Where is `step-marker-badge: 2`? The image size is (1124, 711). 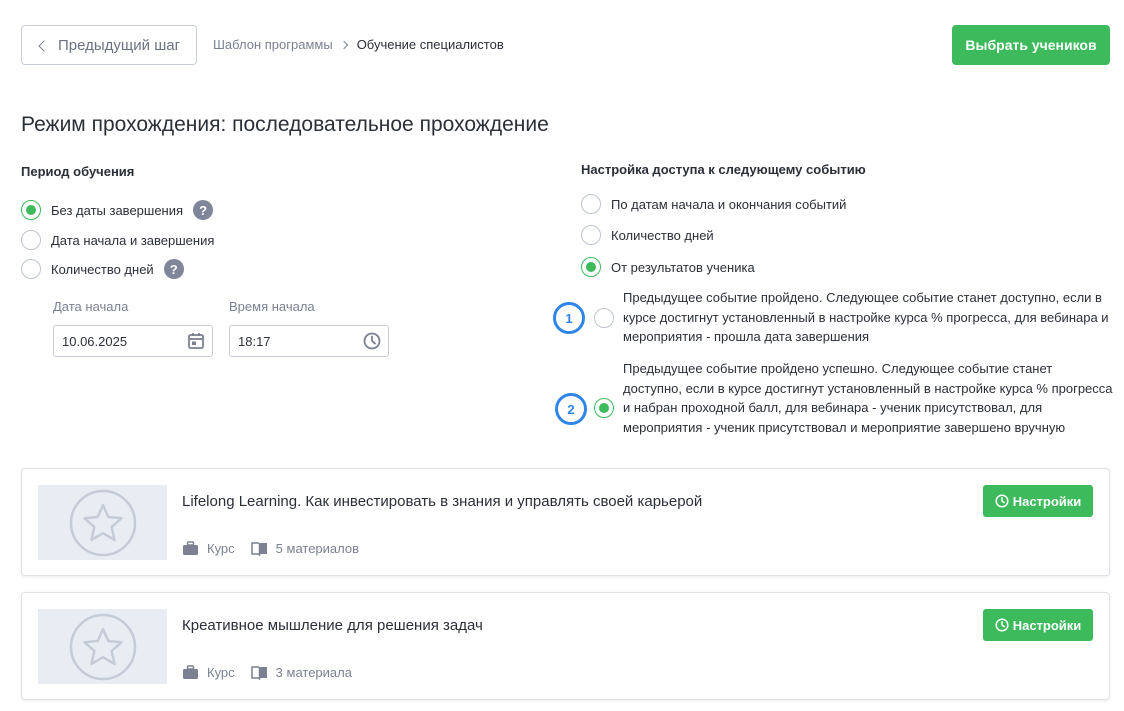
step-marker-badge: 2 is located at coordinates (571, 409).